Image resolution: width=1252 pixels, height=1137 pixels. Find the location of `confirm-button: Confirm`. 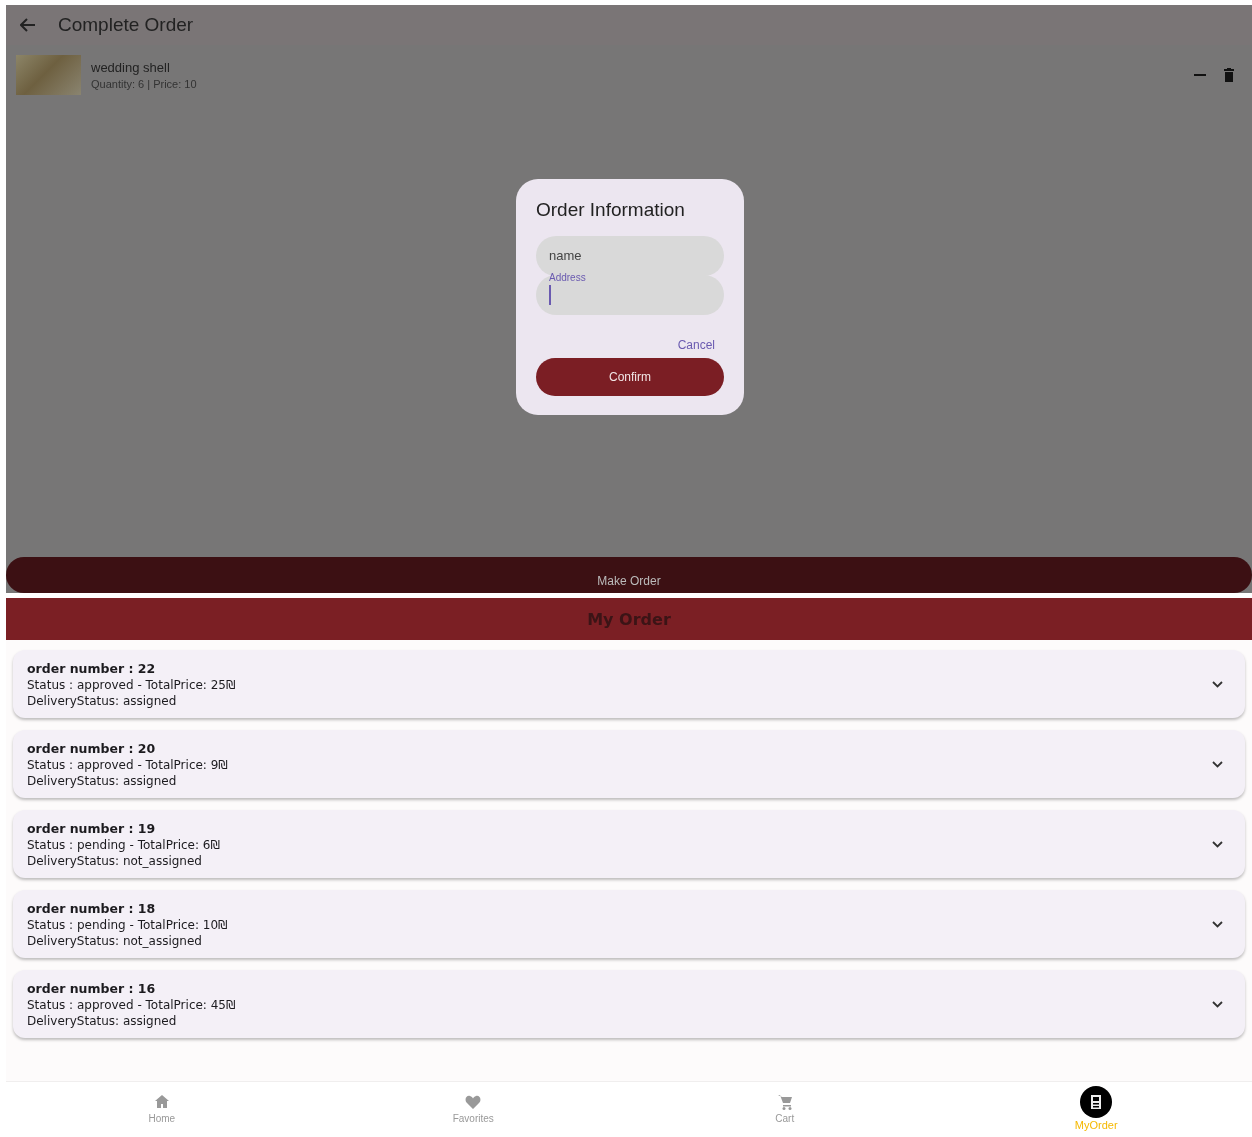

confirm-button: Confirm is located at coordinates (630, 377).